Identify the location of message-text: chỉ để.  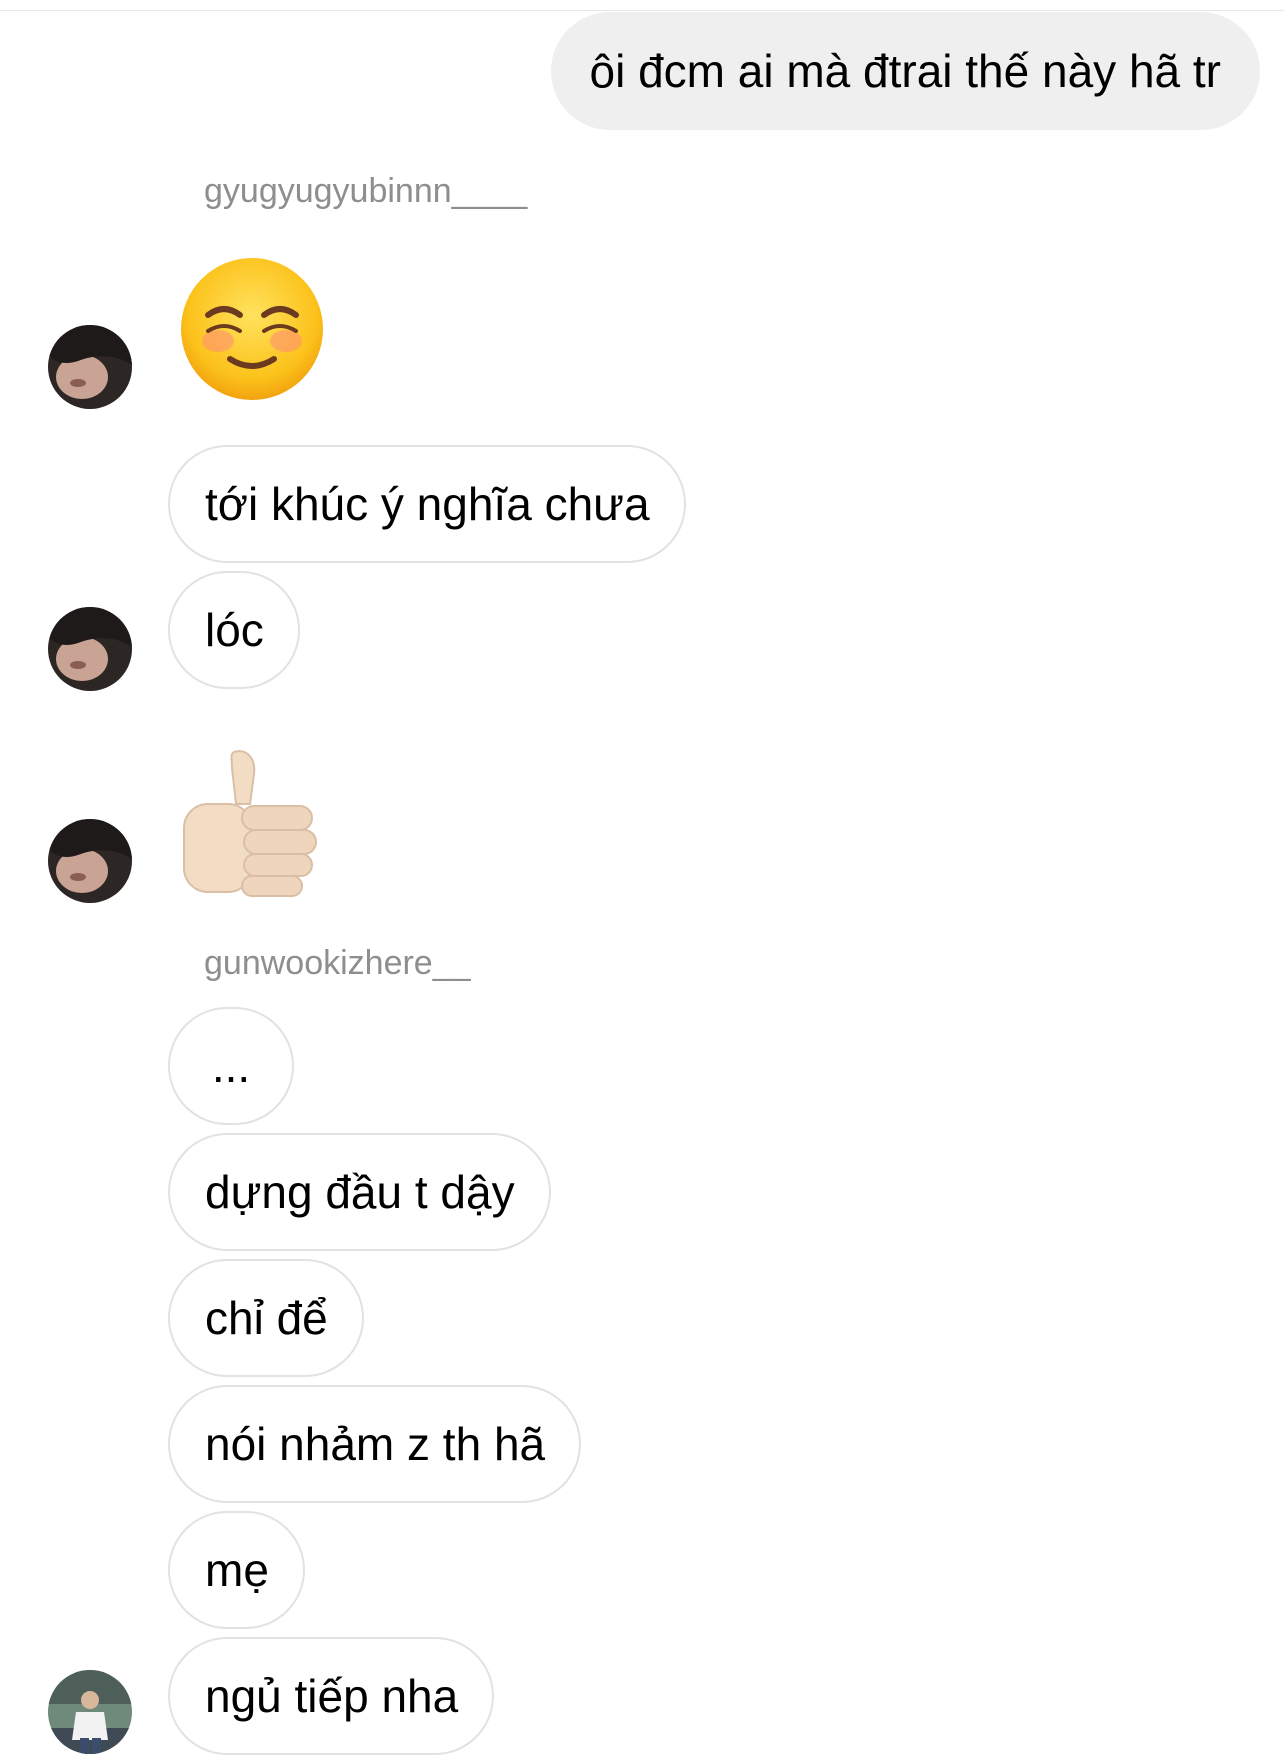
(266, 1318).